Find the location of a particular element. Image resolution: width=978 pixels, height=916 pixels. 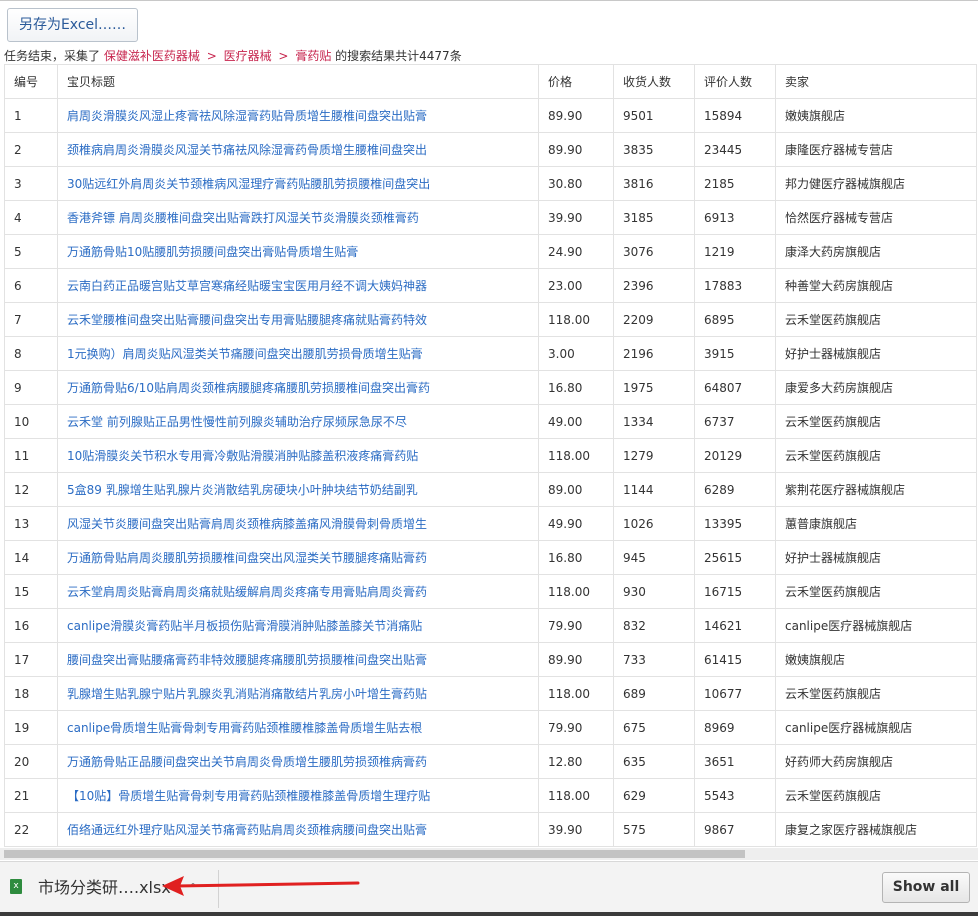

seller-name: 康隆医疗器械专营店 is located at coordinates (876, 149).